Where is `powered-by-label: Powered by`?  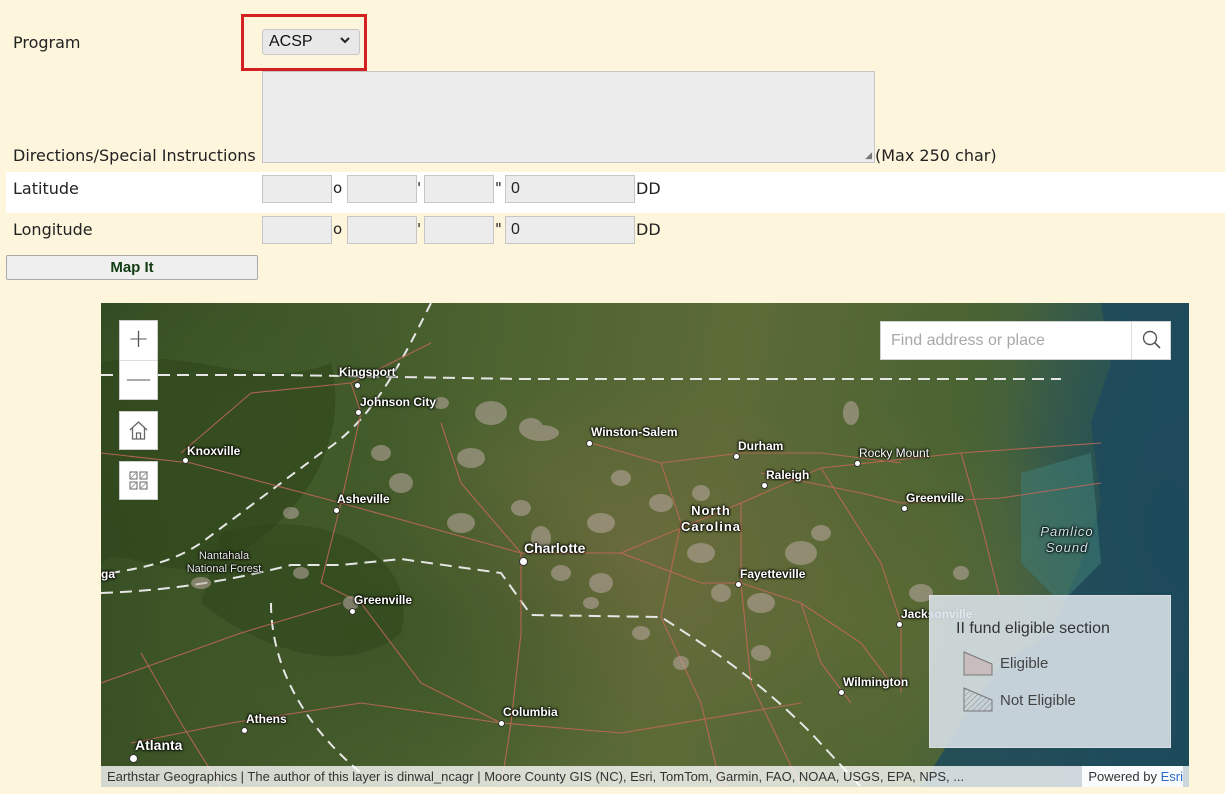
powered-by-label: Powered by is located at coordinates (1122, 776).